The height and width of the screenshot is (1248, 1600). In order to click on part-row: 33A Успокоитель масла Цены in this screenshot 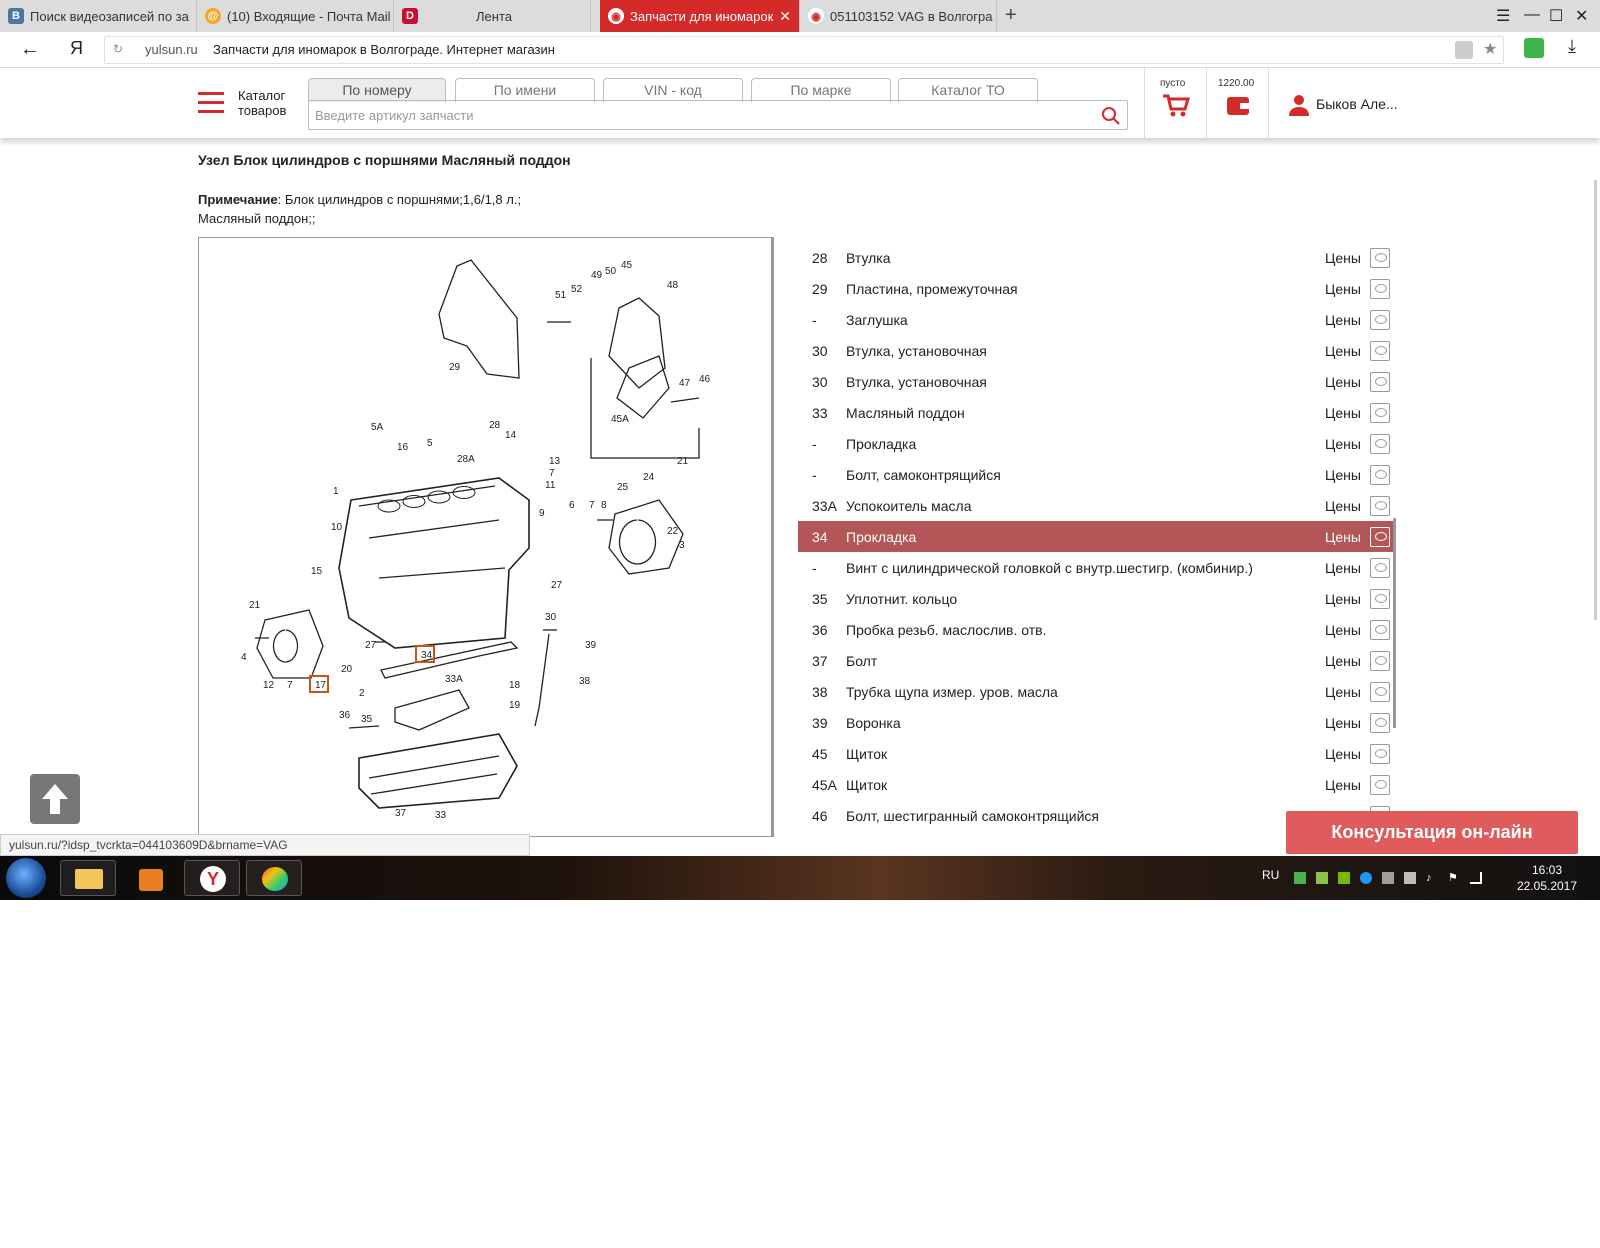, I will do `click(1097, 505)`.